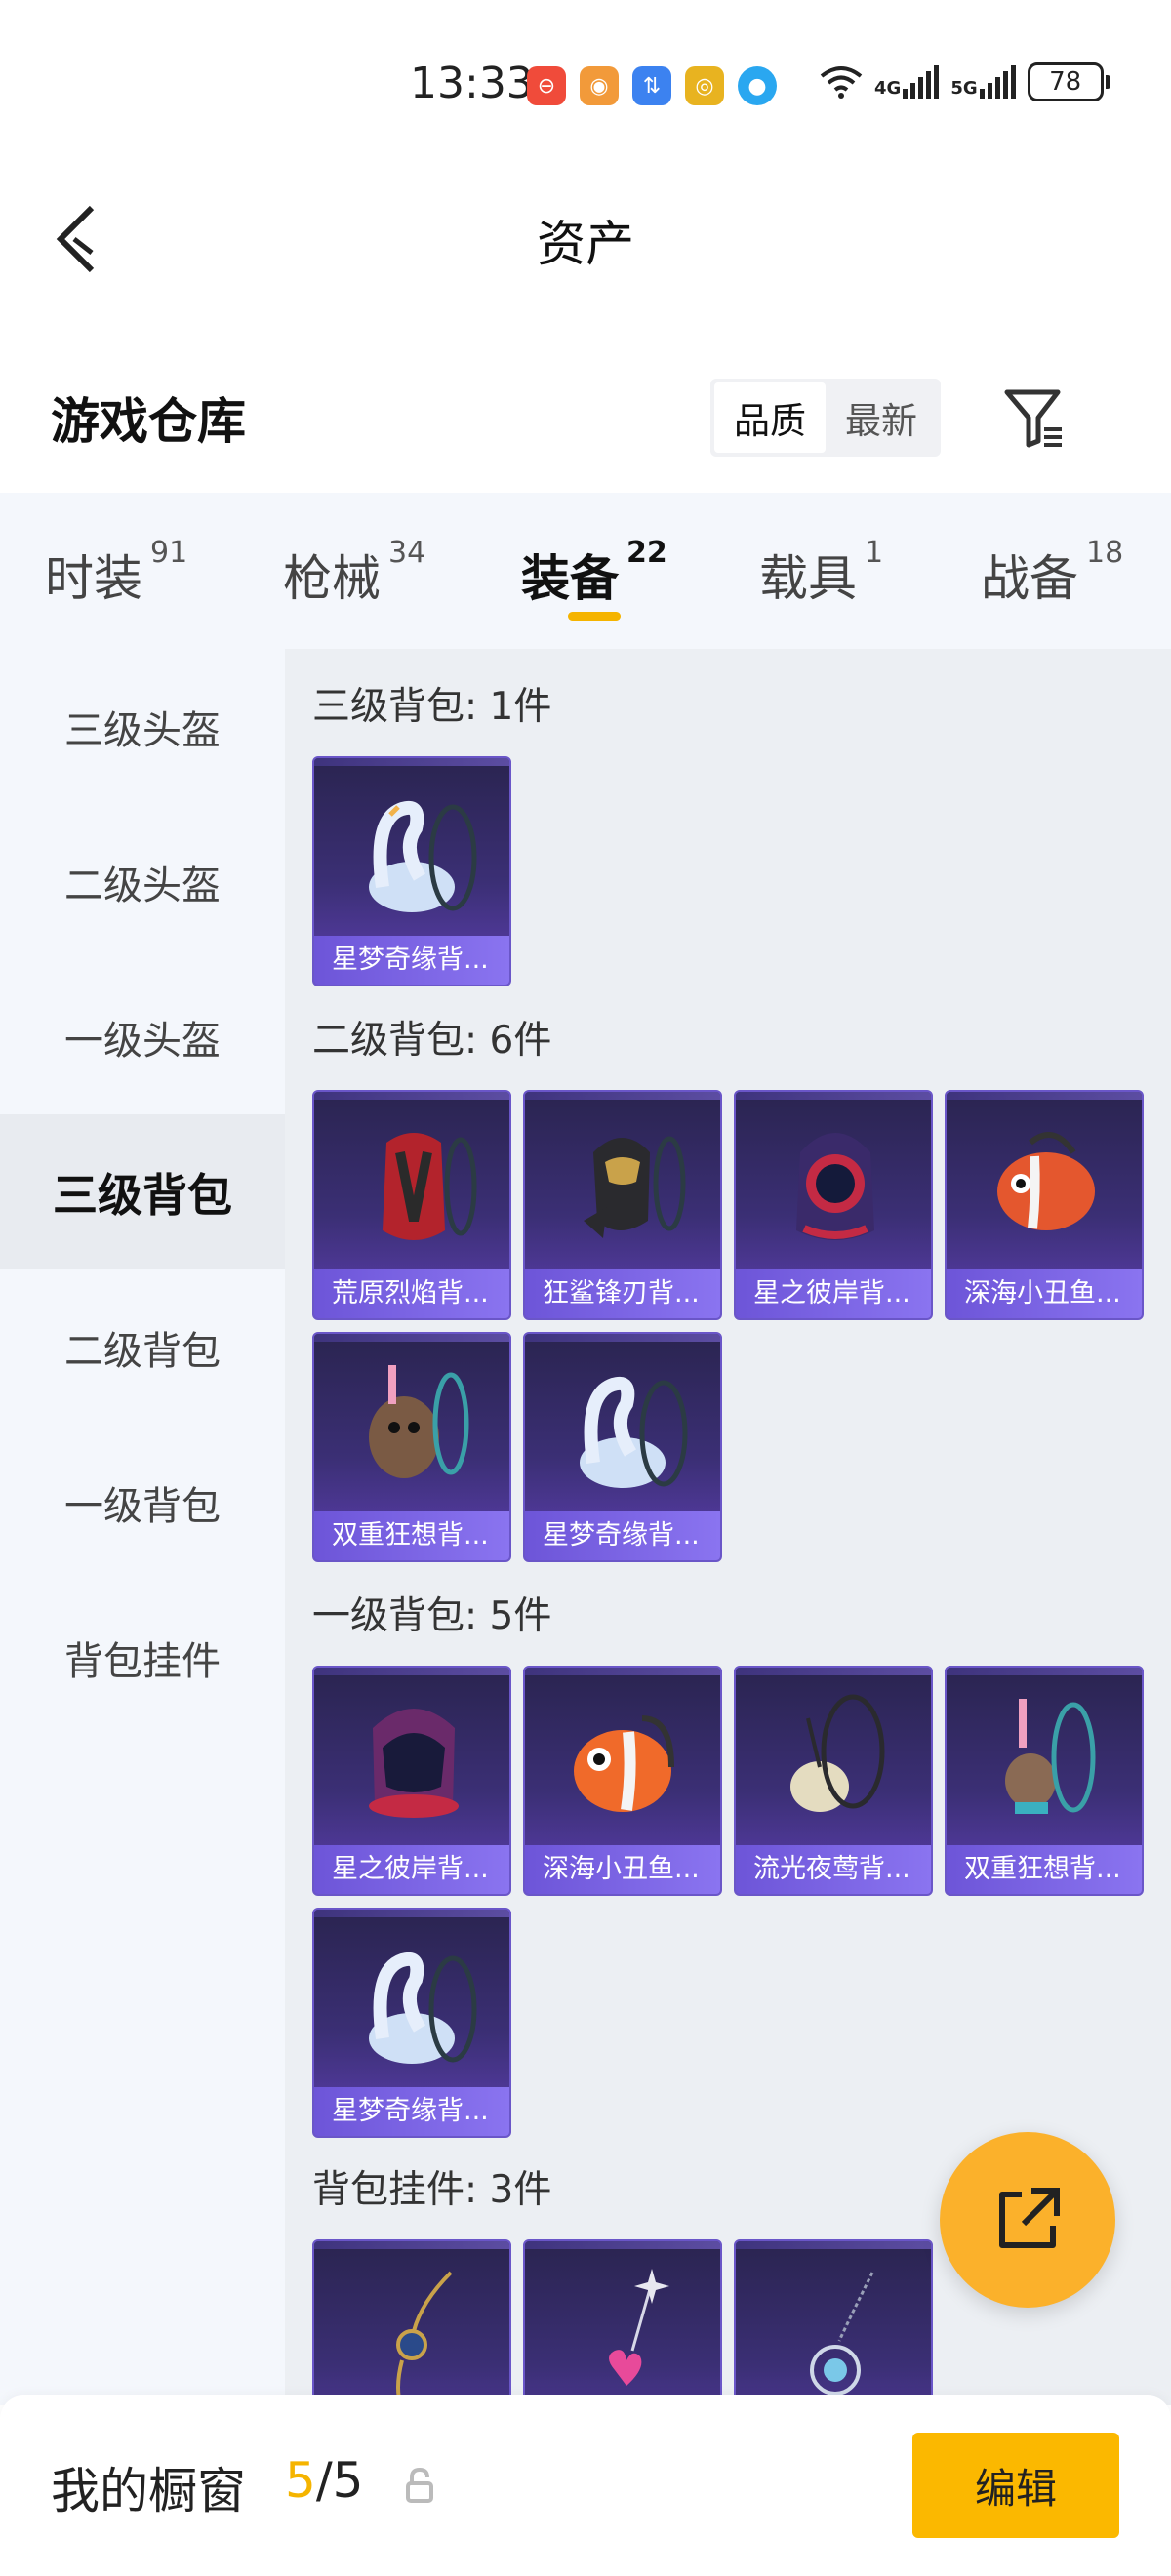 The height and width of the screenshot is (2576, 1171). What do you see at coordinates (142, 1657) in the screenshot?
I see `sidebar-item-backpack-charm: 背包挂件` at bounding box center [142, 1657].